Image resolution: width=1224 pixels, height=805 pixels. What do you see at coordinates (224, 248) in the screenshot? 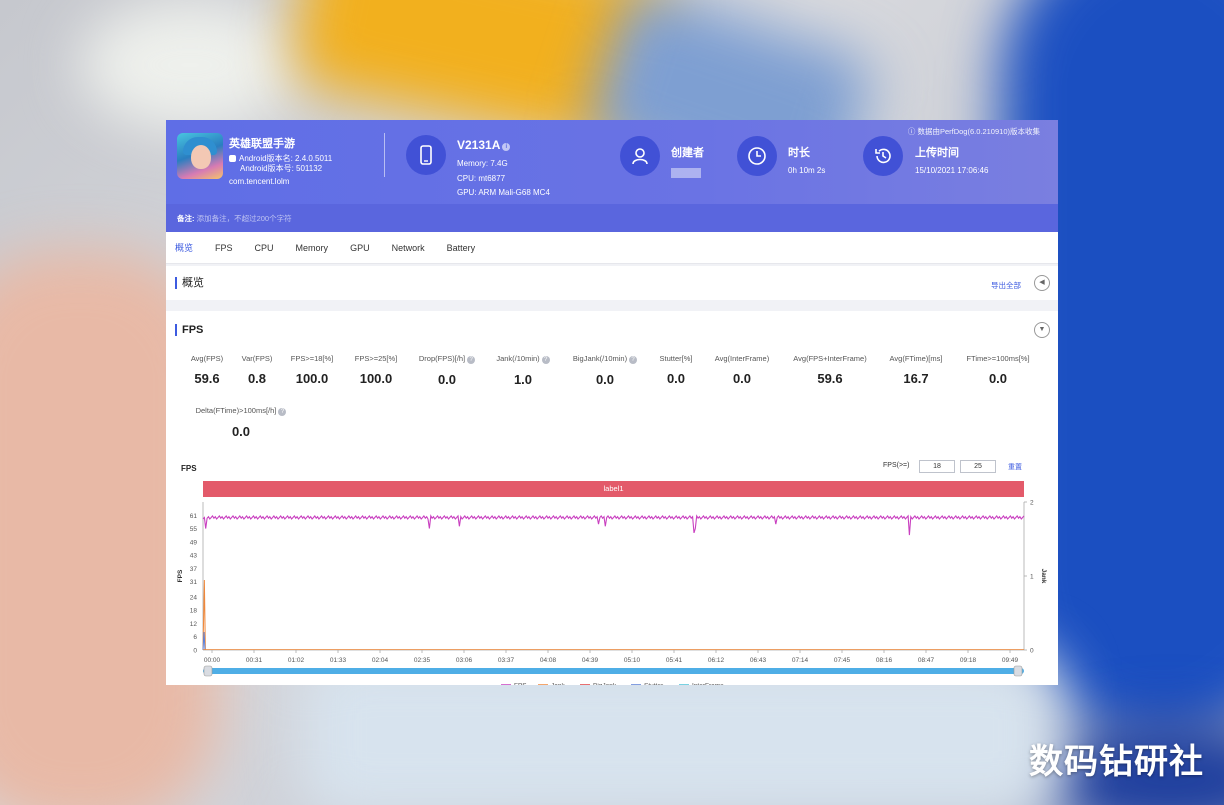
I see `tab-fps: FPS` at bounding box center [224, 248].